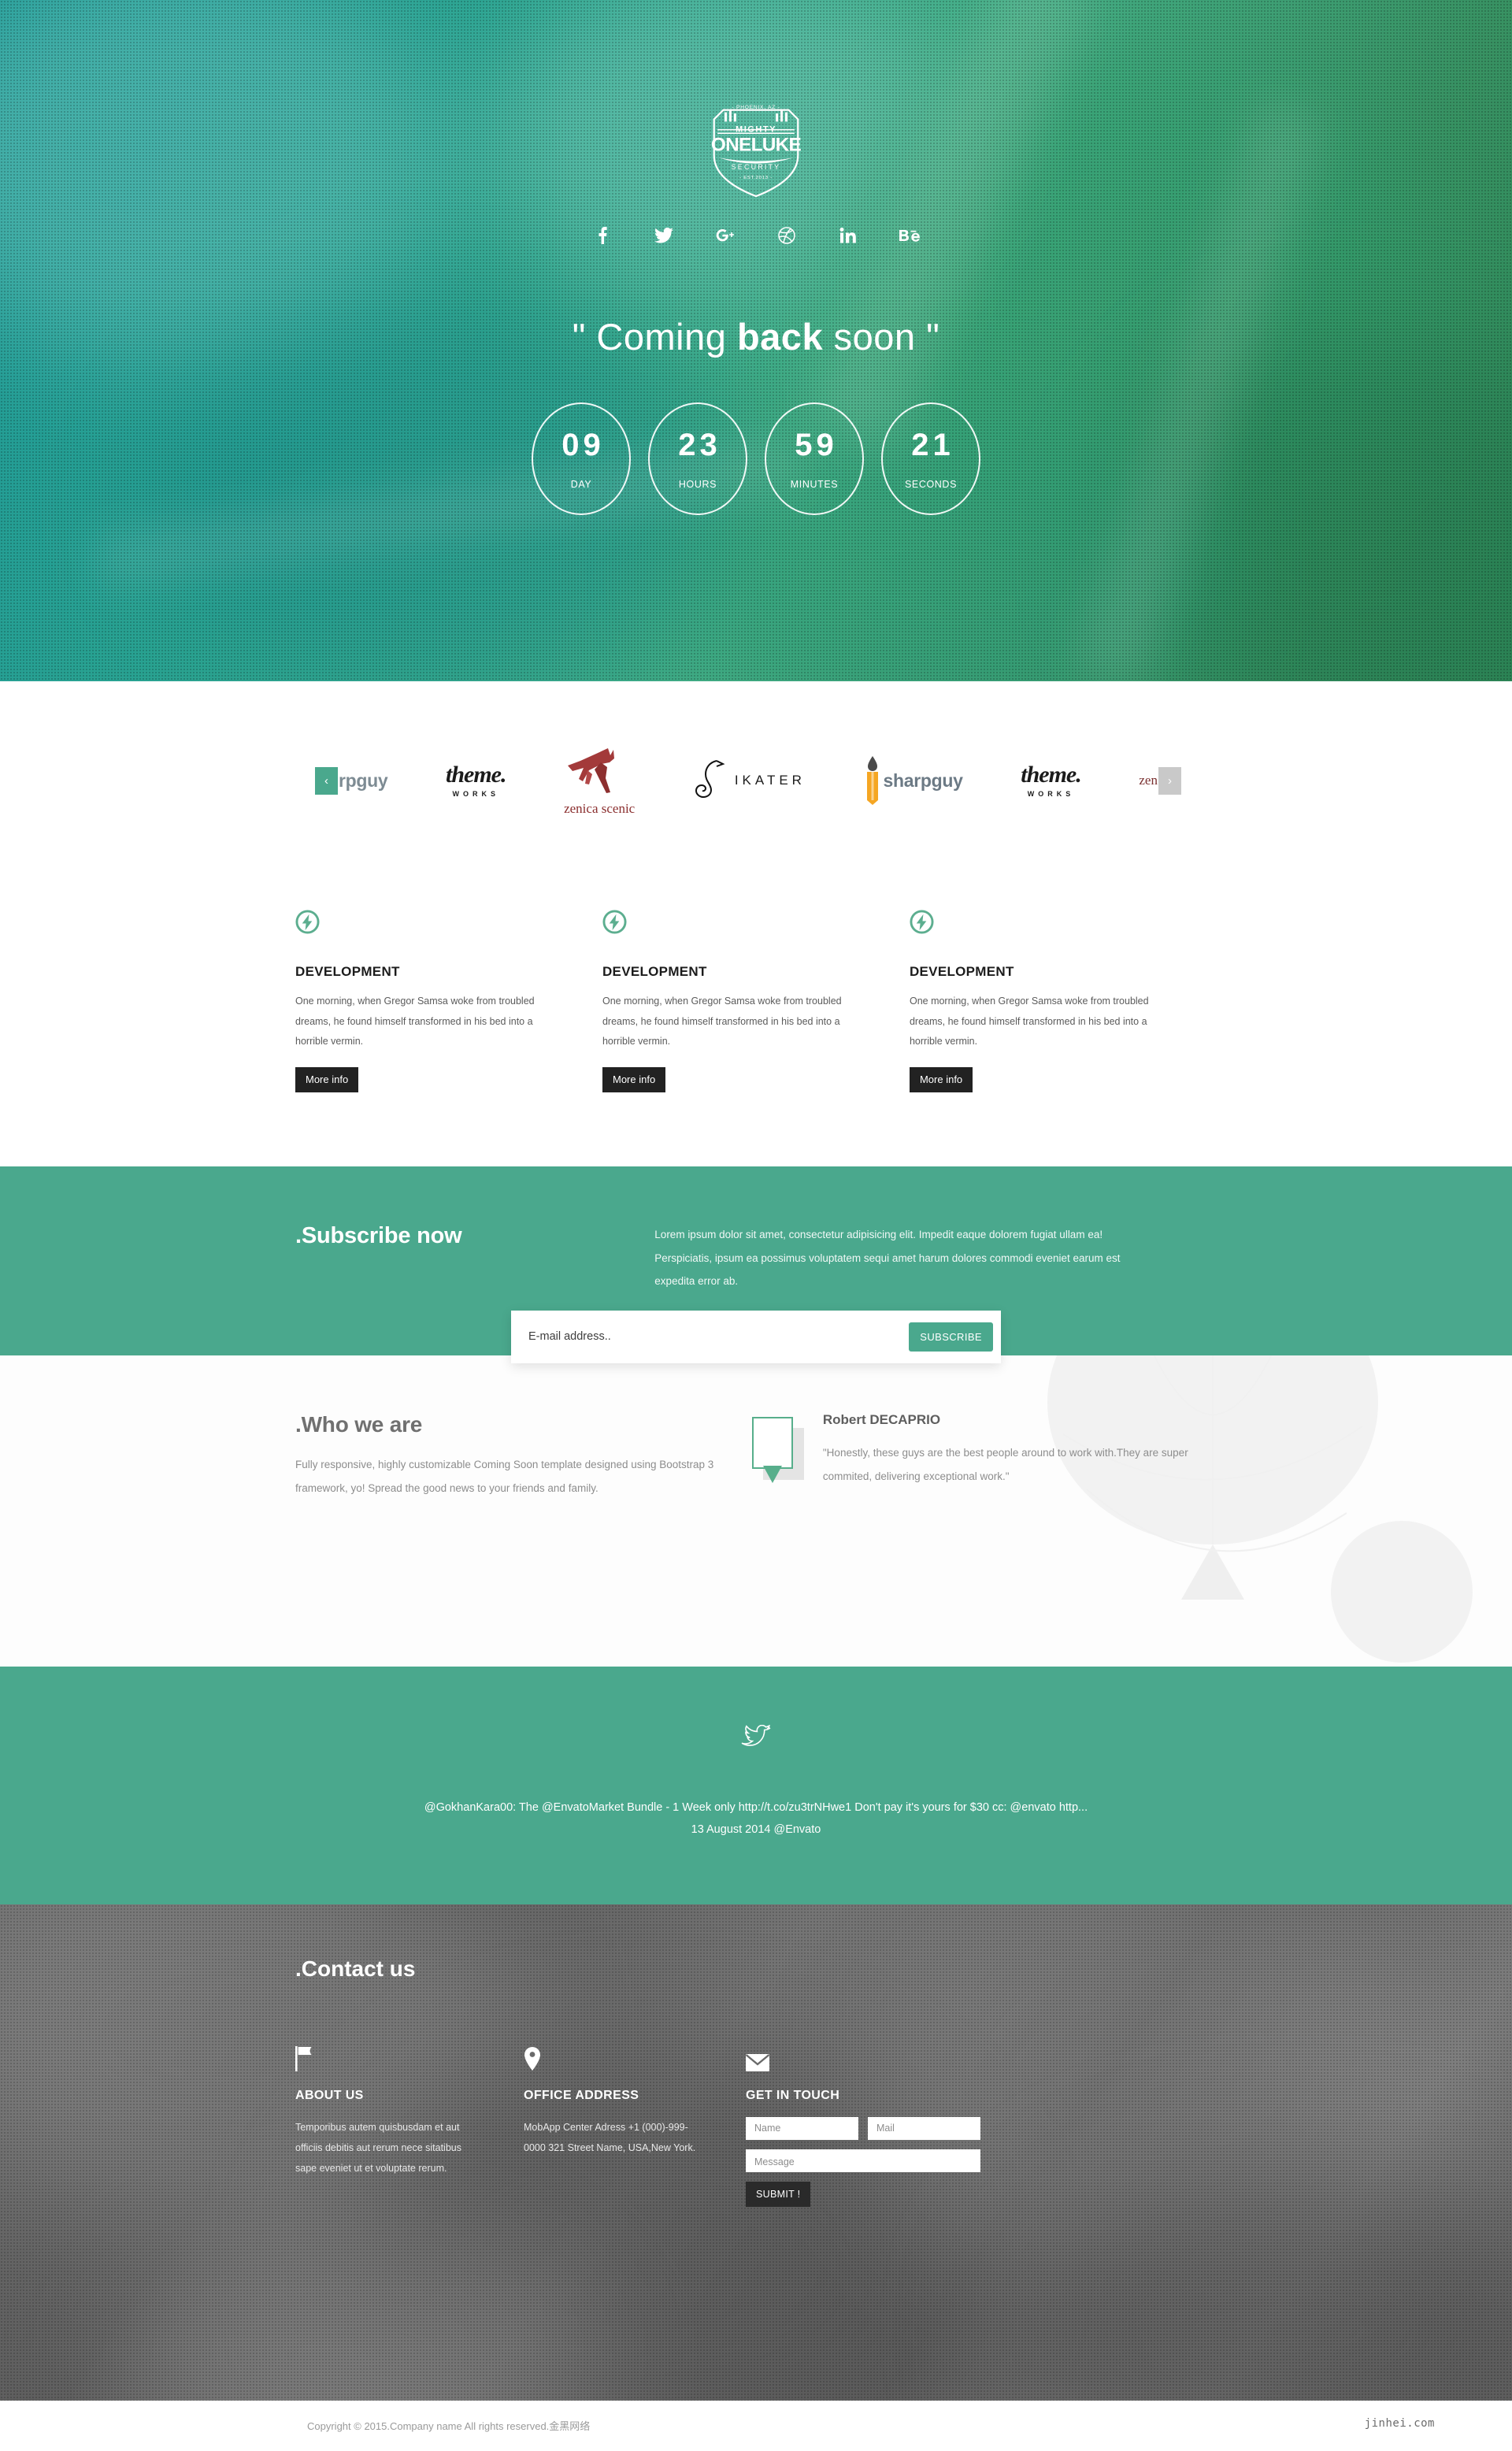 This screenshot has height=2451, width=1512. Describe the element at coordinates (1051, 794) in the screenshot. I see `client-logo-theme-works-2-sub: WORKS` at that location.